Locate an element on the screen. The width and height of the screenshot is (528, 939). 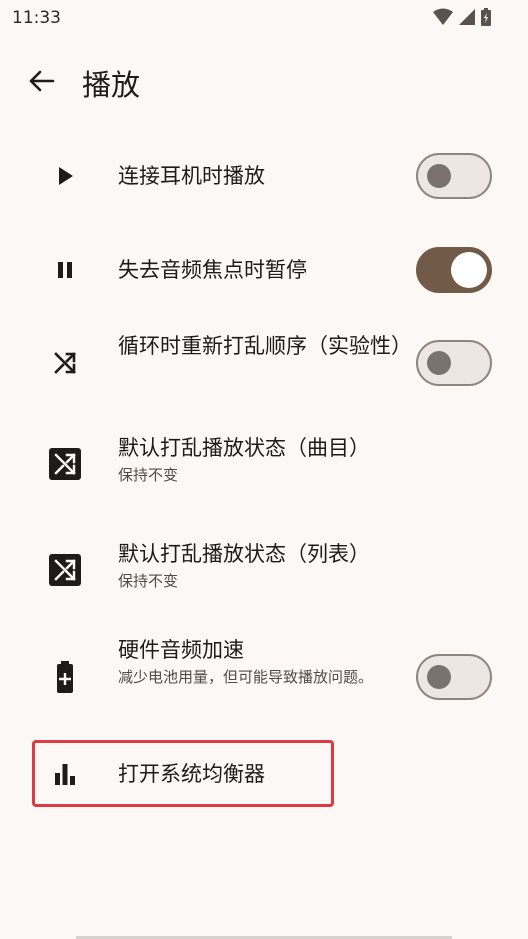
setting-subtitle: 减少电池用量，但可能导致播放问题。 is located at coordinates (246, 677).